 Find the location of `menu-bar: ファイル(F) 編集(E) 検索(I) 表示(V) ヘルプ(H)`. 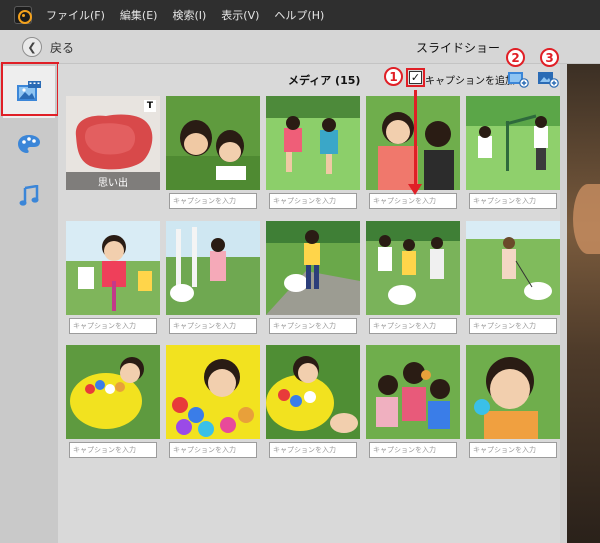

menu-bar: ファイル(F) 編集(E) 検索(I) 表示(V) ヘルプ(H) is located at coordinates (300, 15).